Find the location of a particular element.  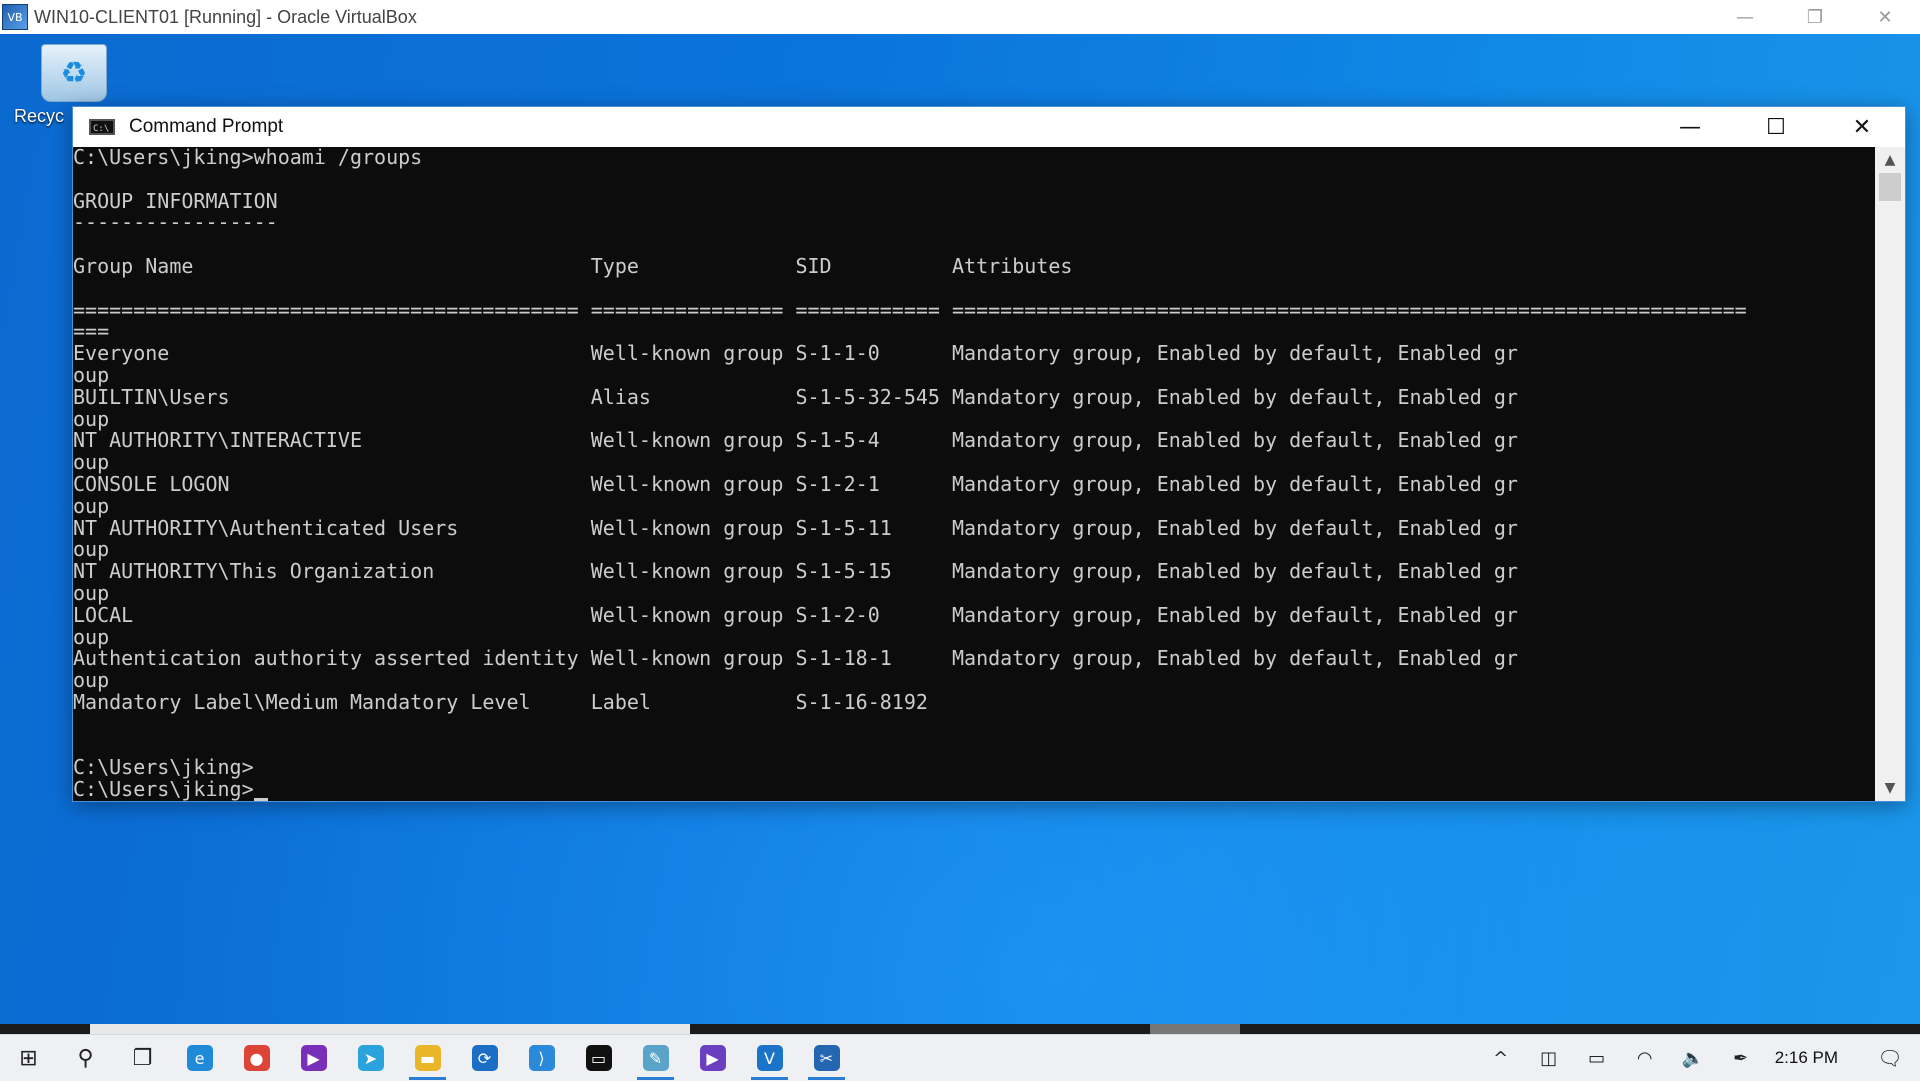

chevron-up-icon: ^ is located at coordinates (1501, 1058).